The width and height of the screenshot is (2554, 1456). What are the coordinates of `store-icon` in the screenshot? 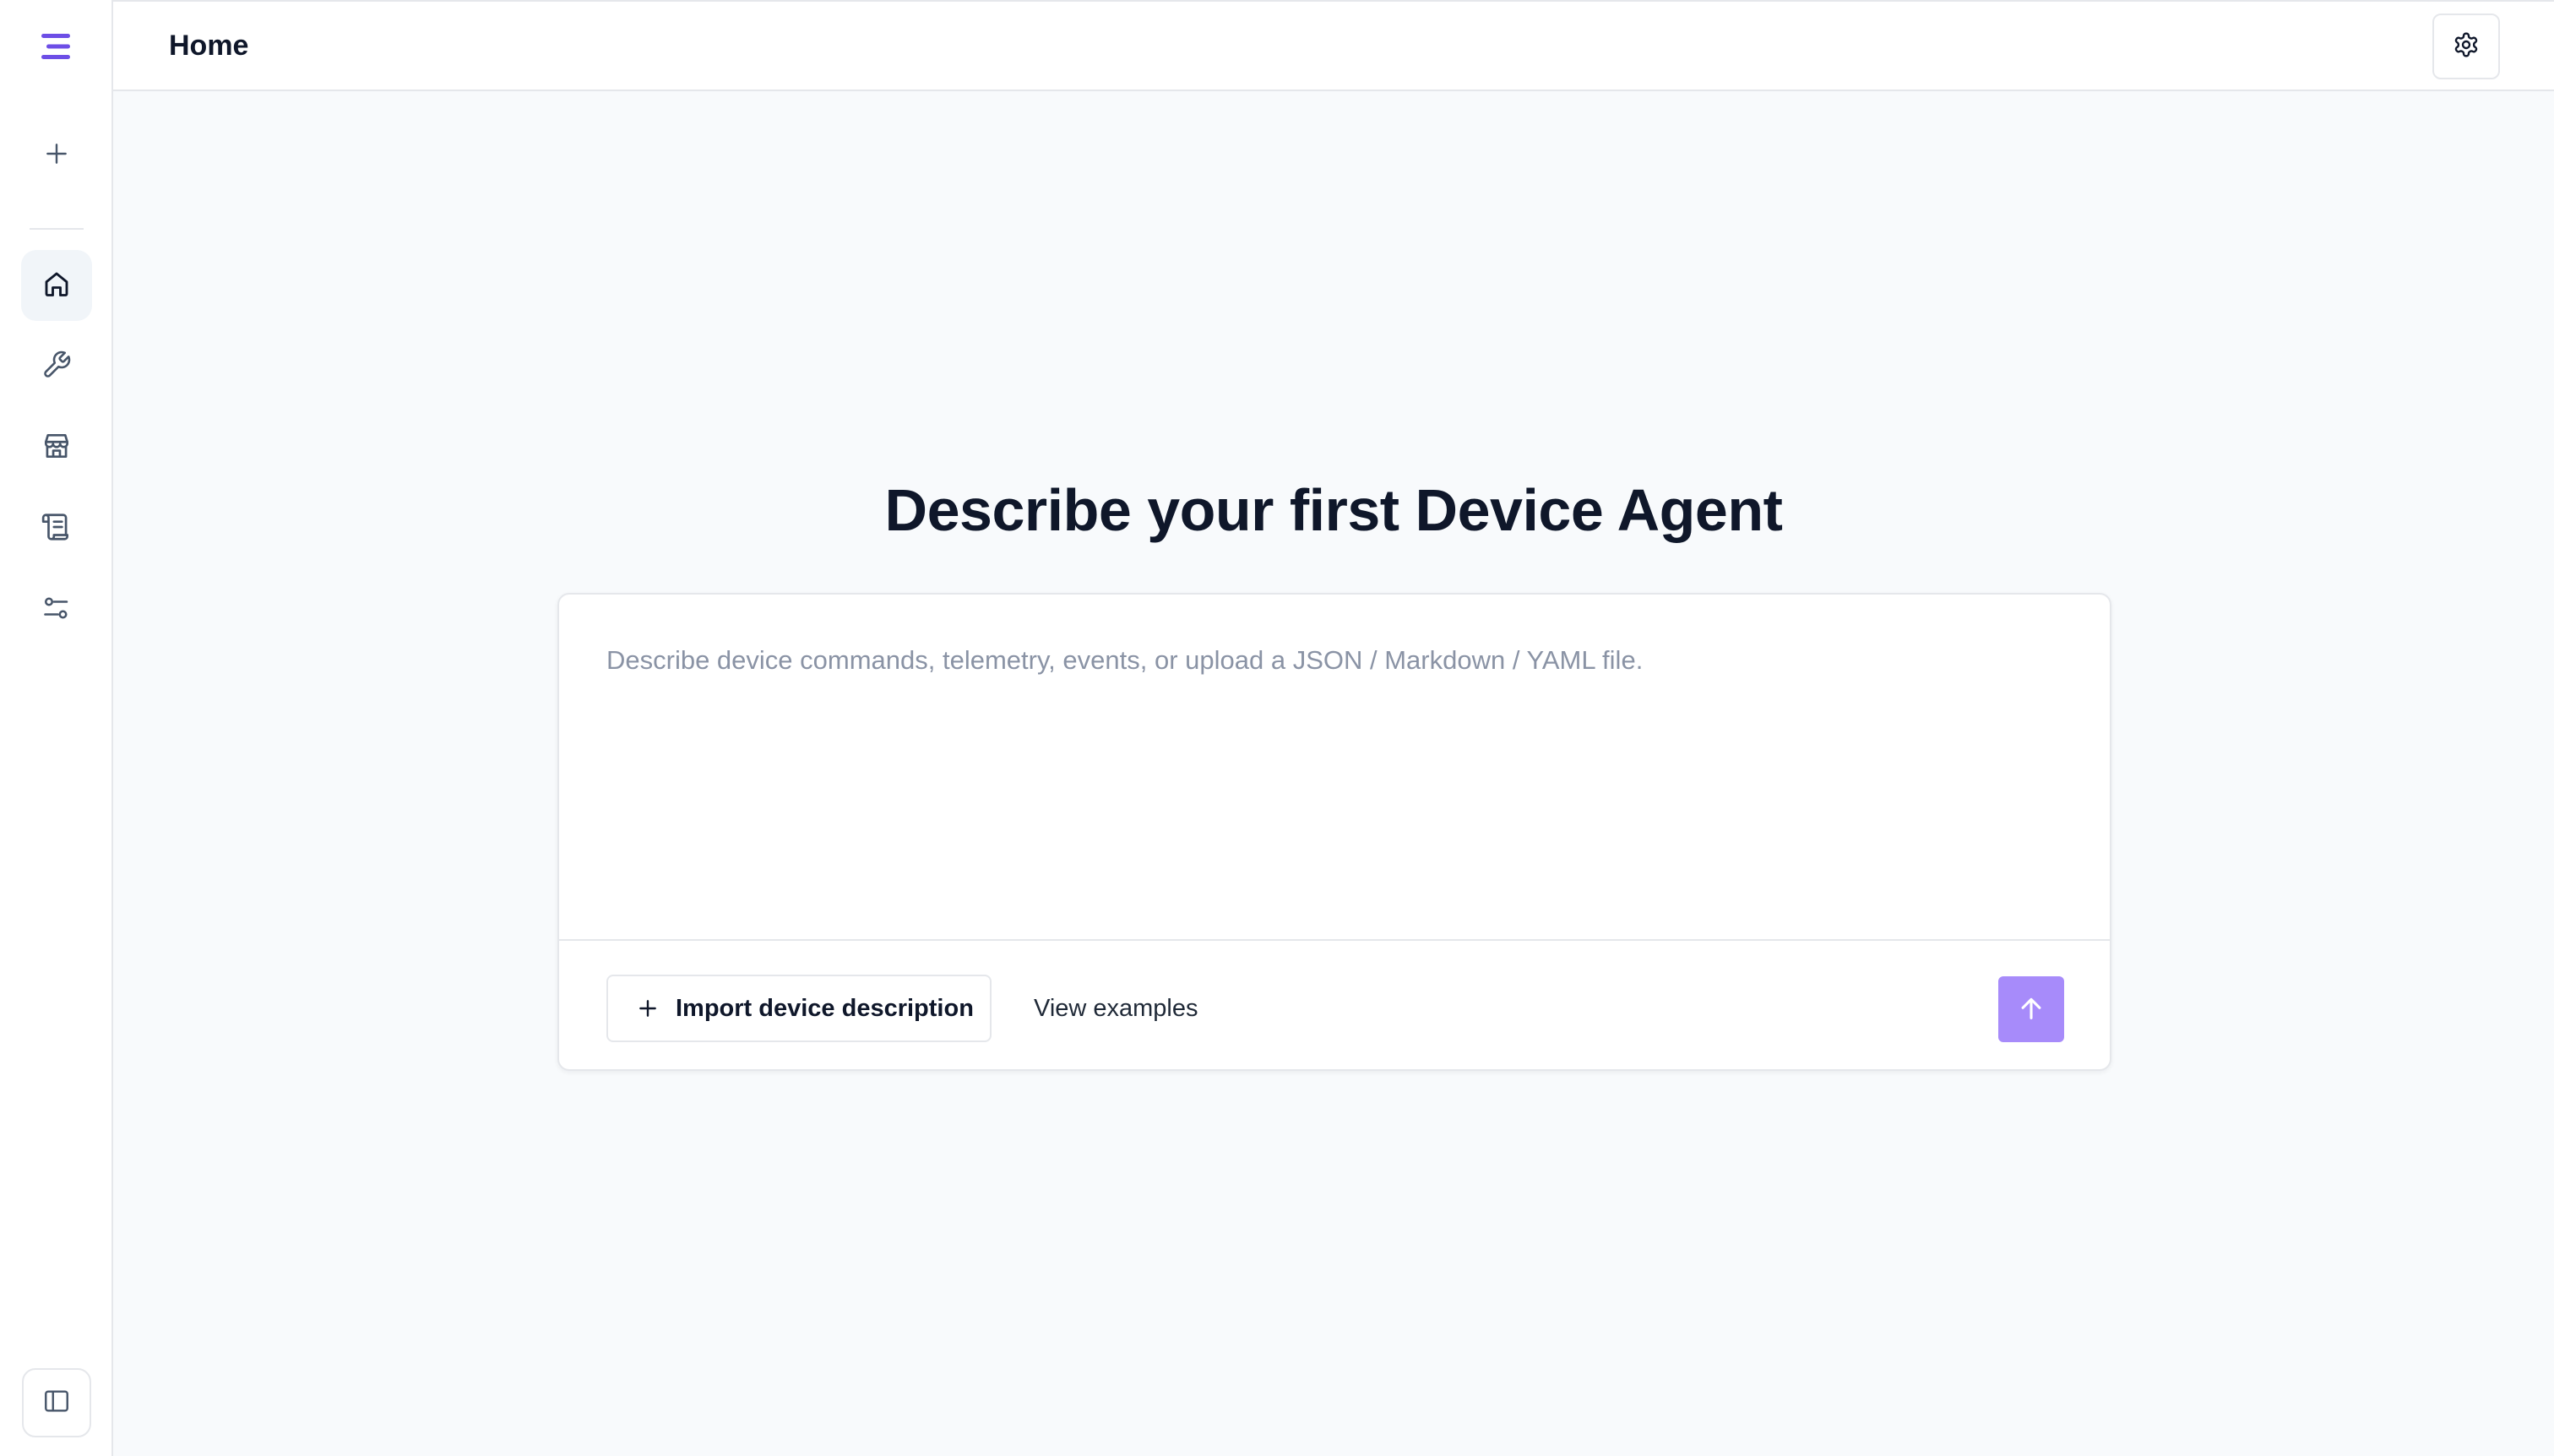 It's located at (57, 448).